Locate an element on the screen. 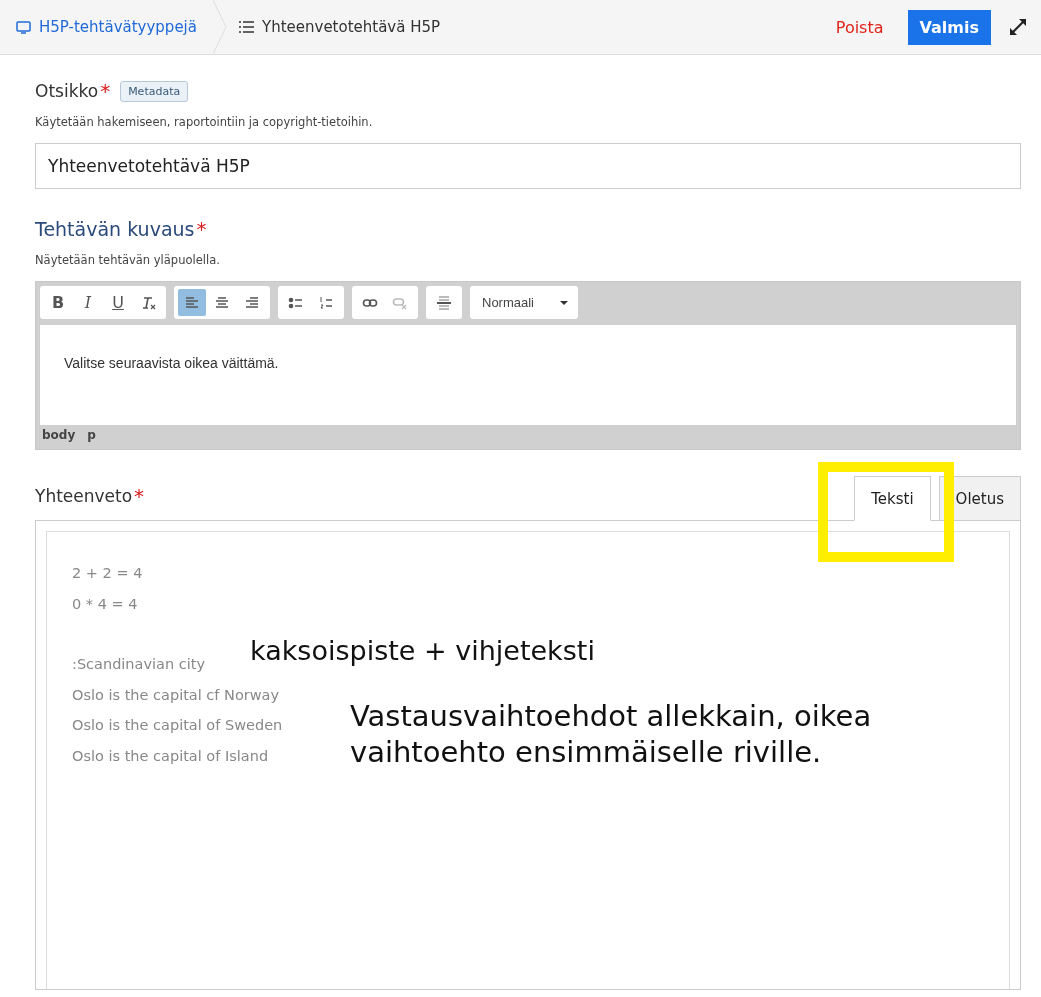  field-label: Otsikko is located at coordinates (67, 91).